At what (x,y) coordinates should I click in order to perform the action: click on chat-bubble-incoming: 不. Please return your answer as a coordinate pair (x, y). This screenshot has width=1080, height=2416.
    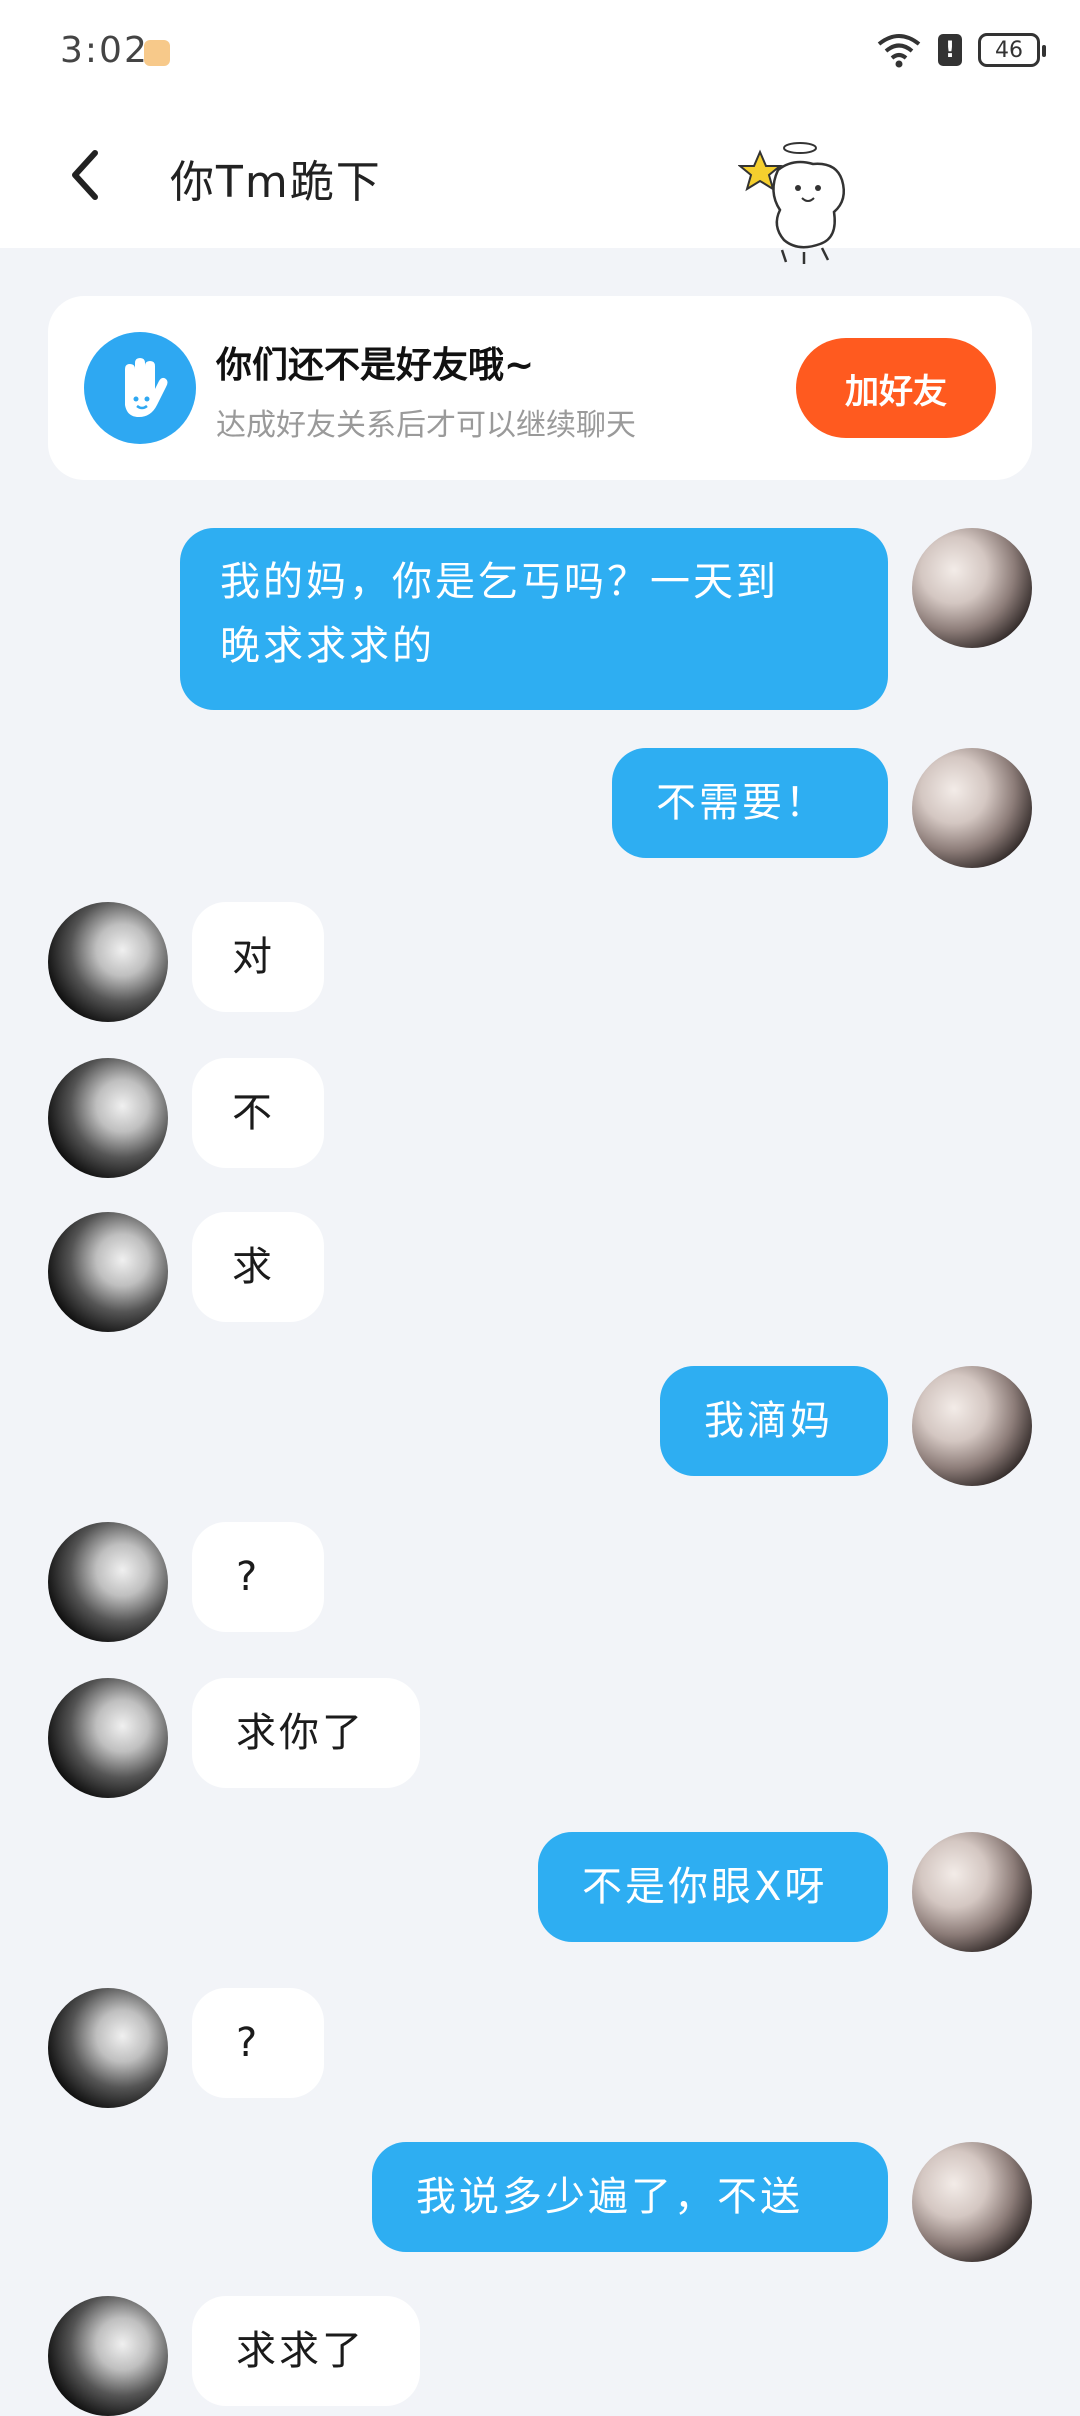
    Looking at the image, I should click on (258, 1113).